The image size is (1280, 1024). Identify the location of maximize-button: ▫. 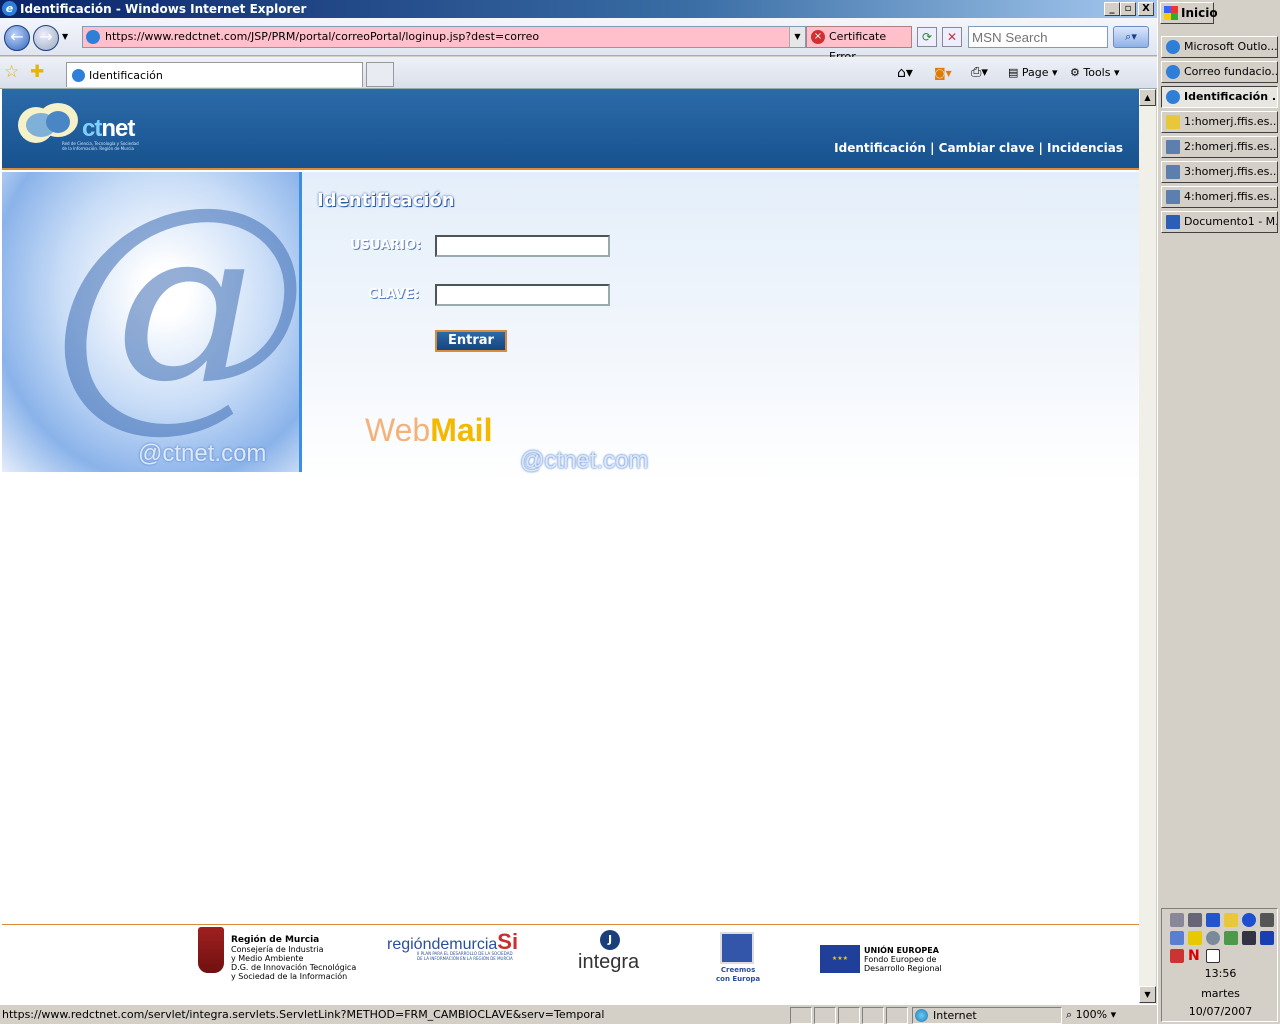
(1128, 9).